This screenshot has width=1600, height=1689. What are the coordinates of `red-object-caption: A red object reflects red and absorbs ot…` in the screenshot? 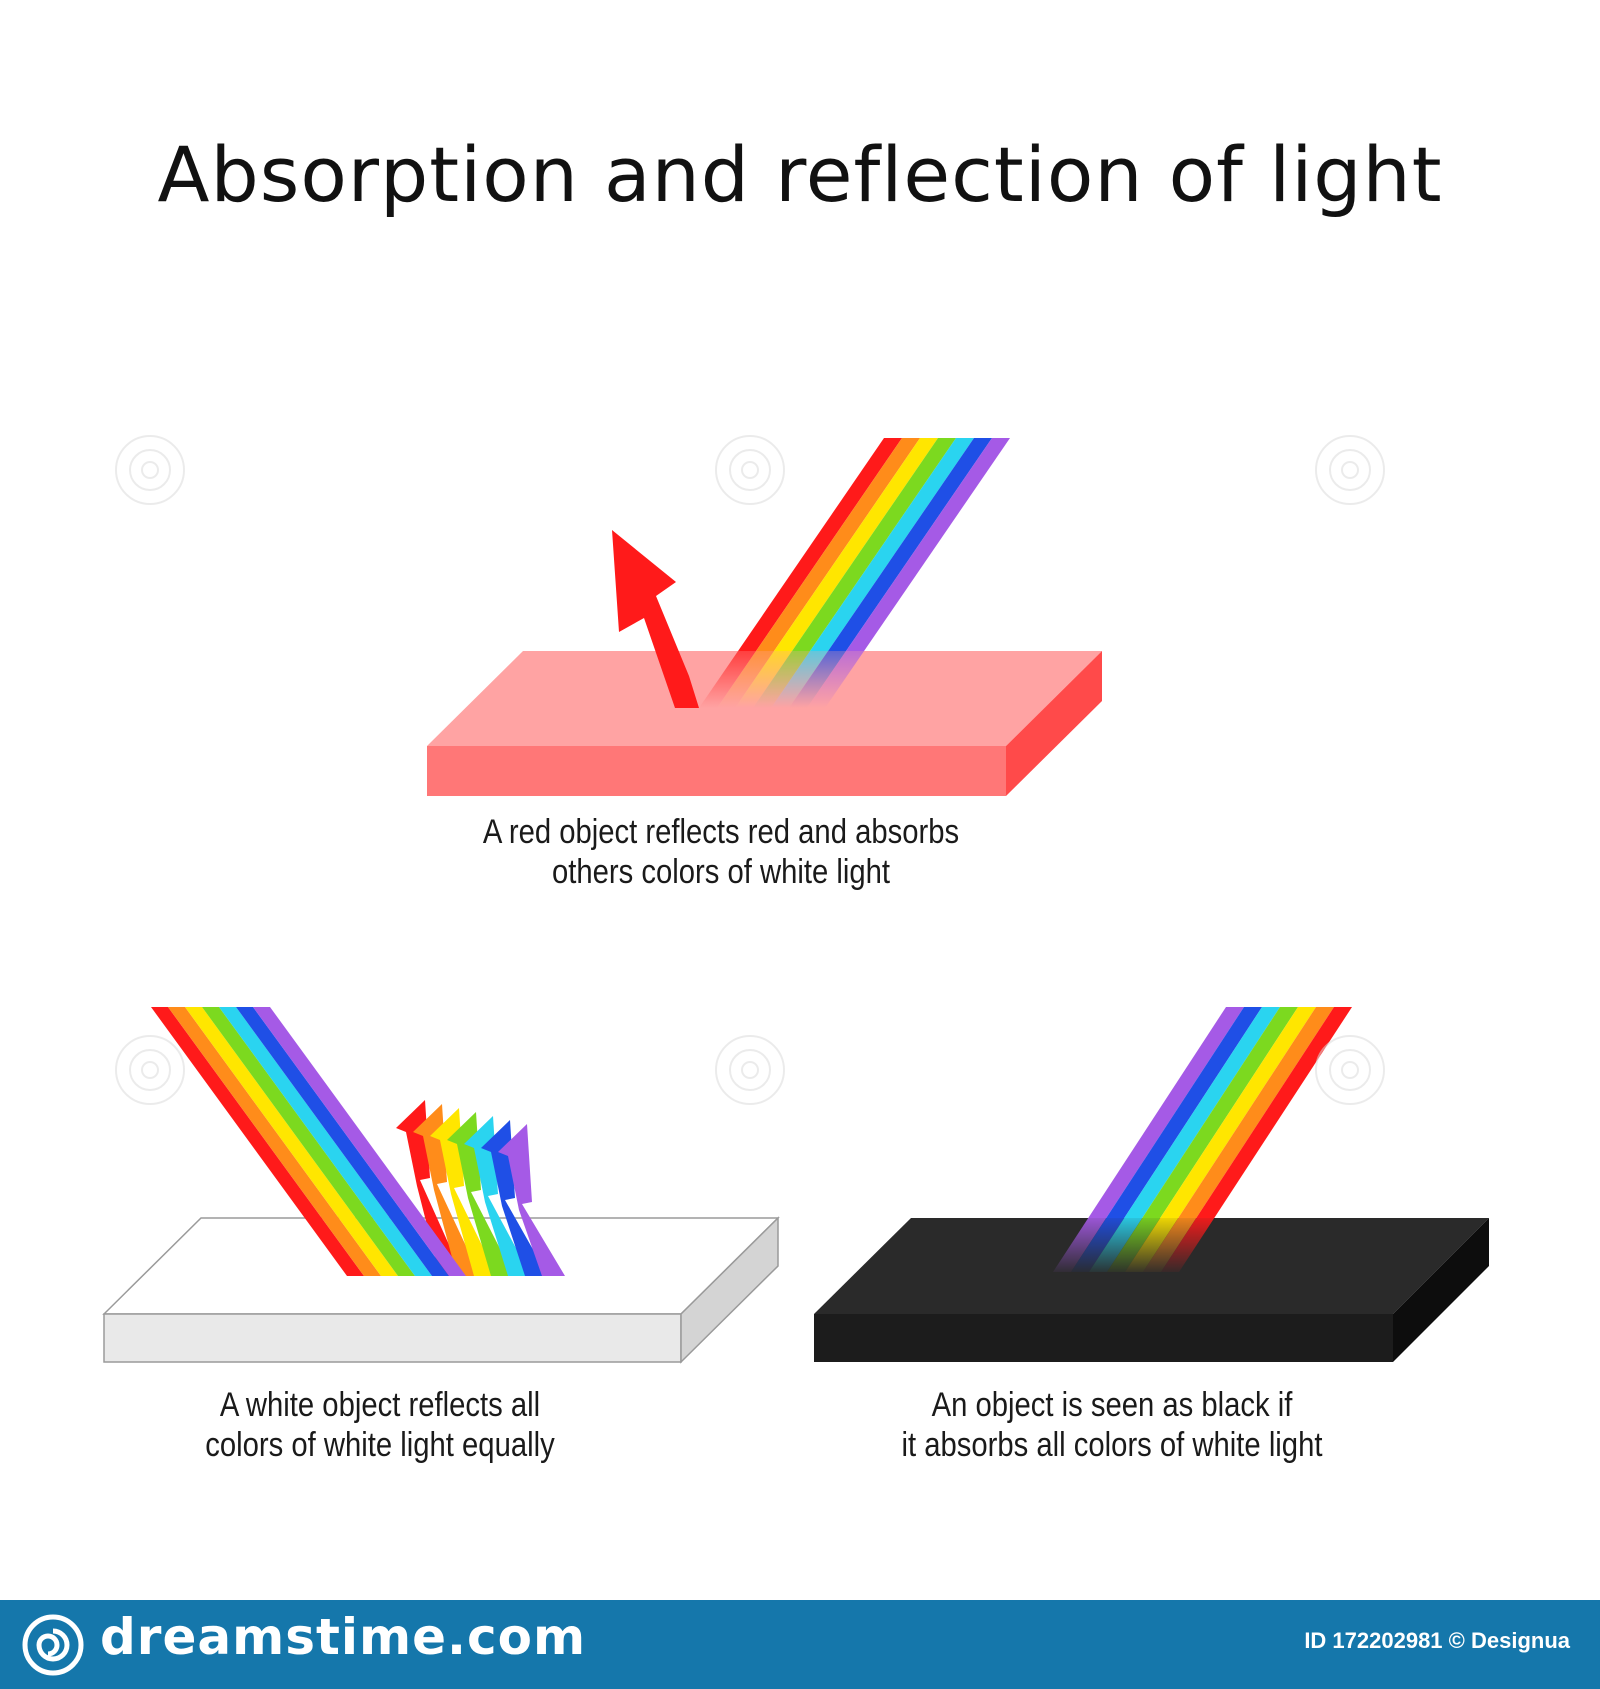 It's located at (721, 852).